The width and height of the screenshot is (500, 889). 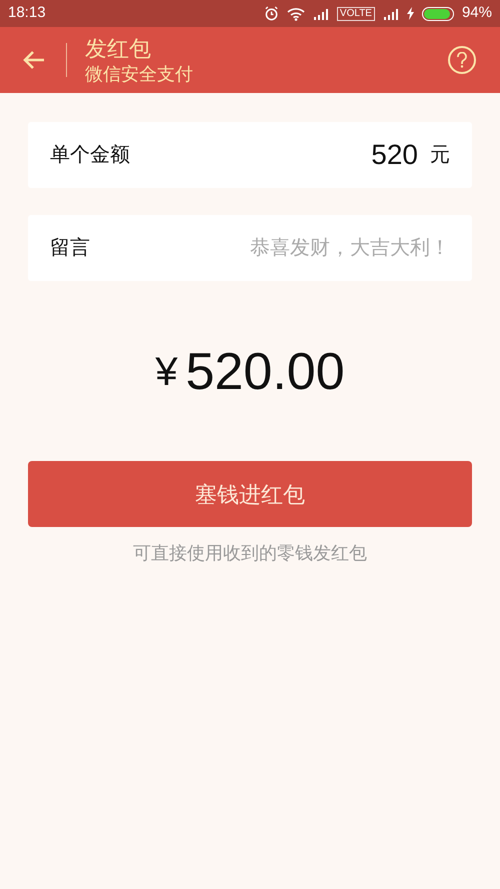 What do you see at coordinates (271, 13) in the screenshot?
I see `alarm-icon` at bounding box center [271, 13].